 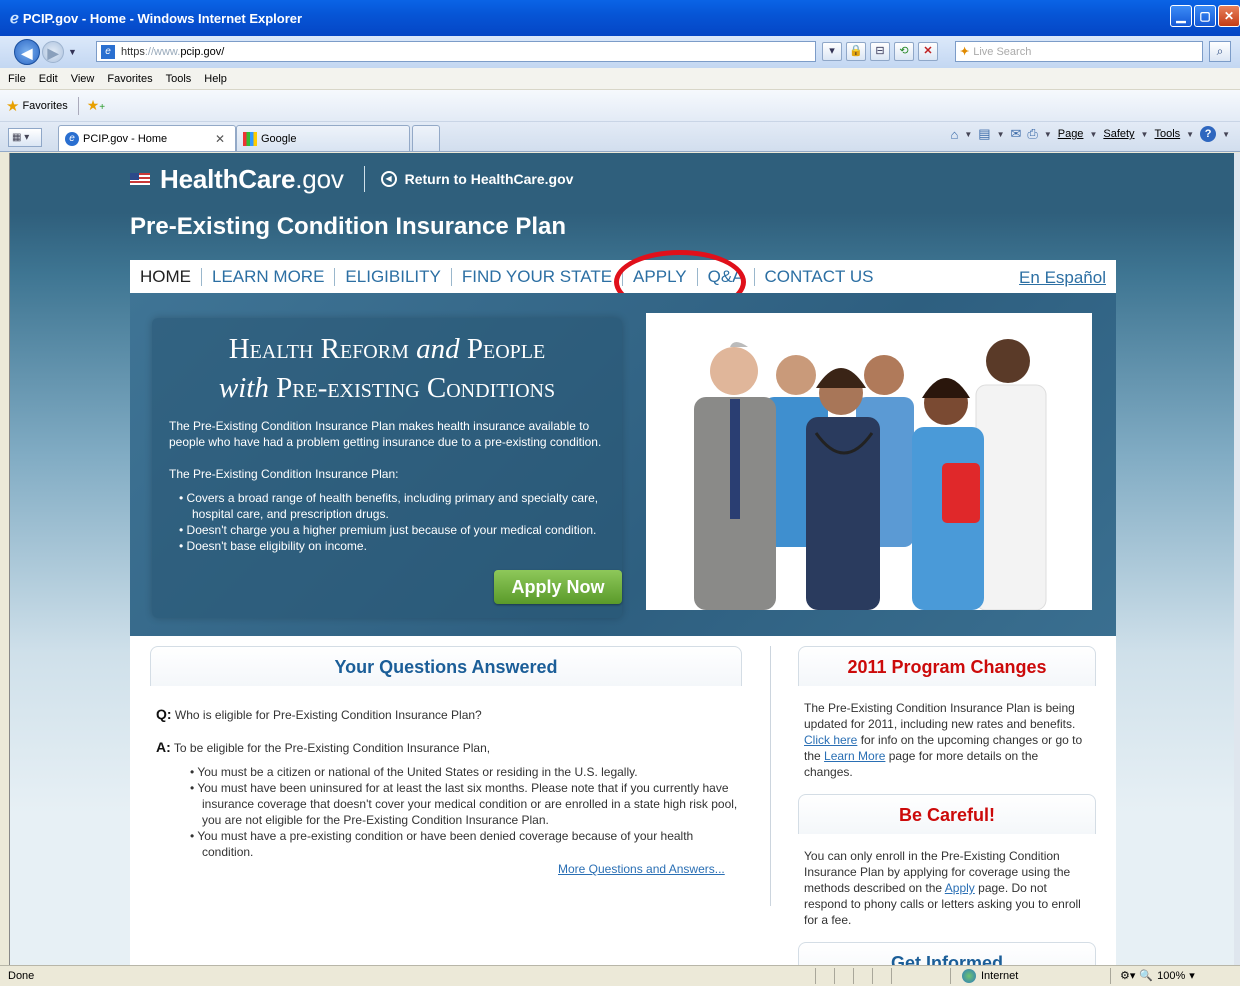 I want to click on zoom-dropdown-icon: ▾, so click(x=1192, y=975).